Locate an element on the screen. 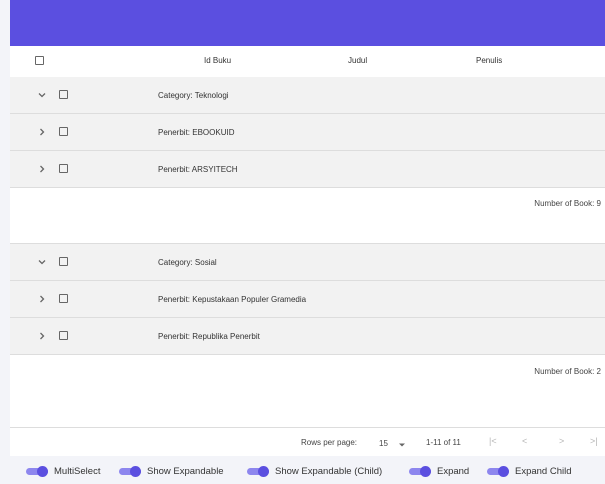  rows-per-page-value: 15 is located at coordinates (383, 443).